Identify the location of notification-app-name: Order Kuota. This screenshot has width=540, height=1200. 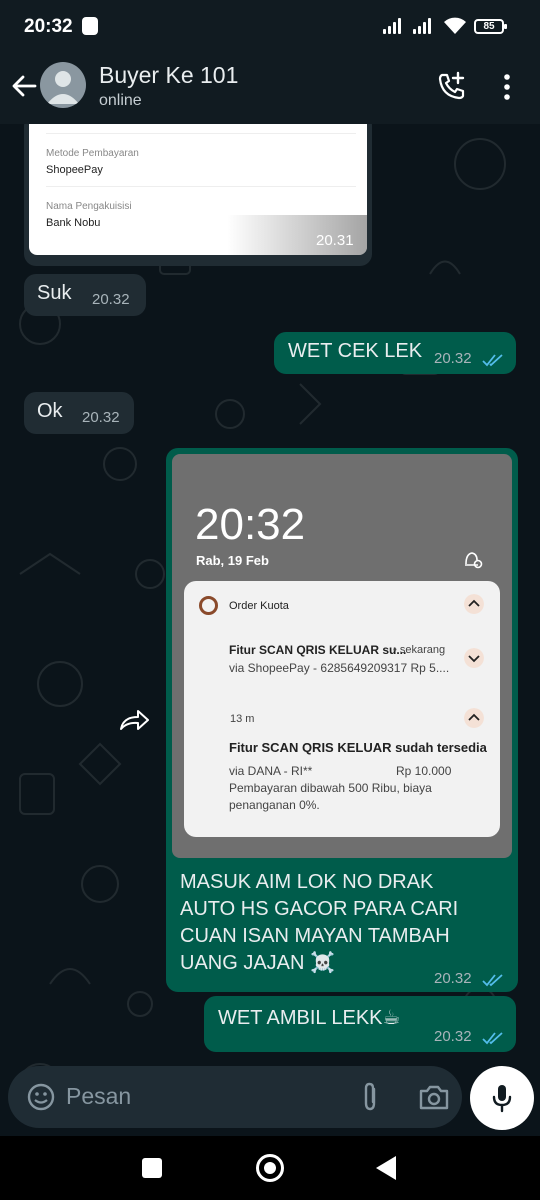
(259, 606).